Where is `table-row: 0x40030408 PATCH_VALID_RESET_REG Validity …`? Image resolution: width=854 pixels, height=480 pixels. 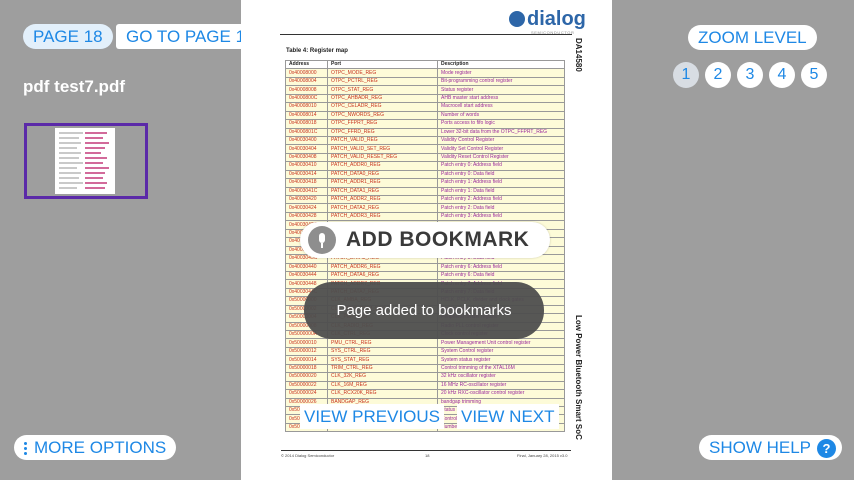
table-row: 0x40030408 PATCH_VALID_RESET_REG Validity … is located at coordinates (425, 157).